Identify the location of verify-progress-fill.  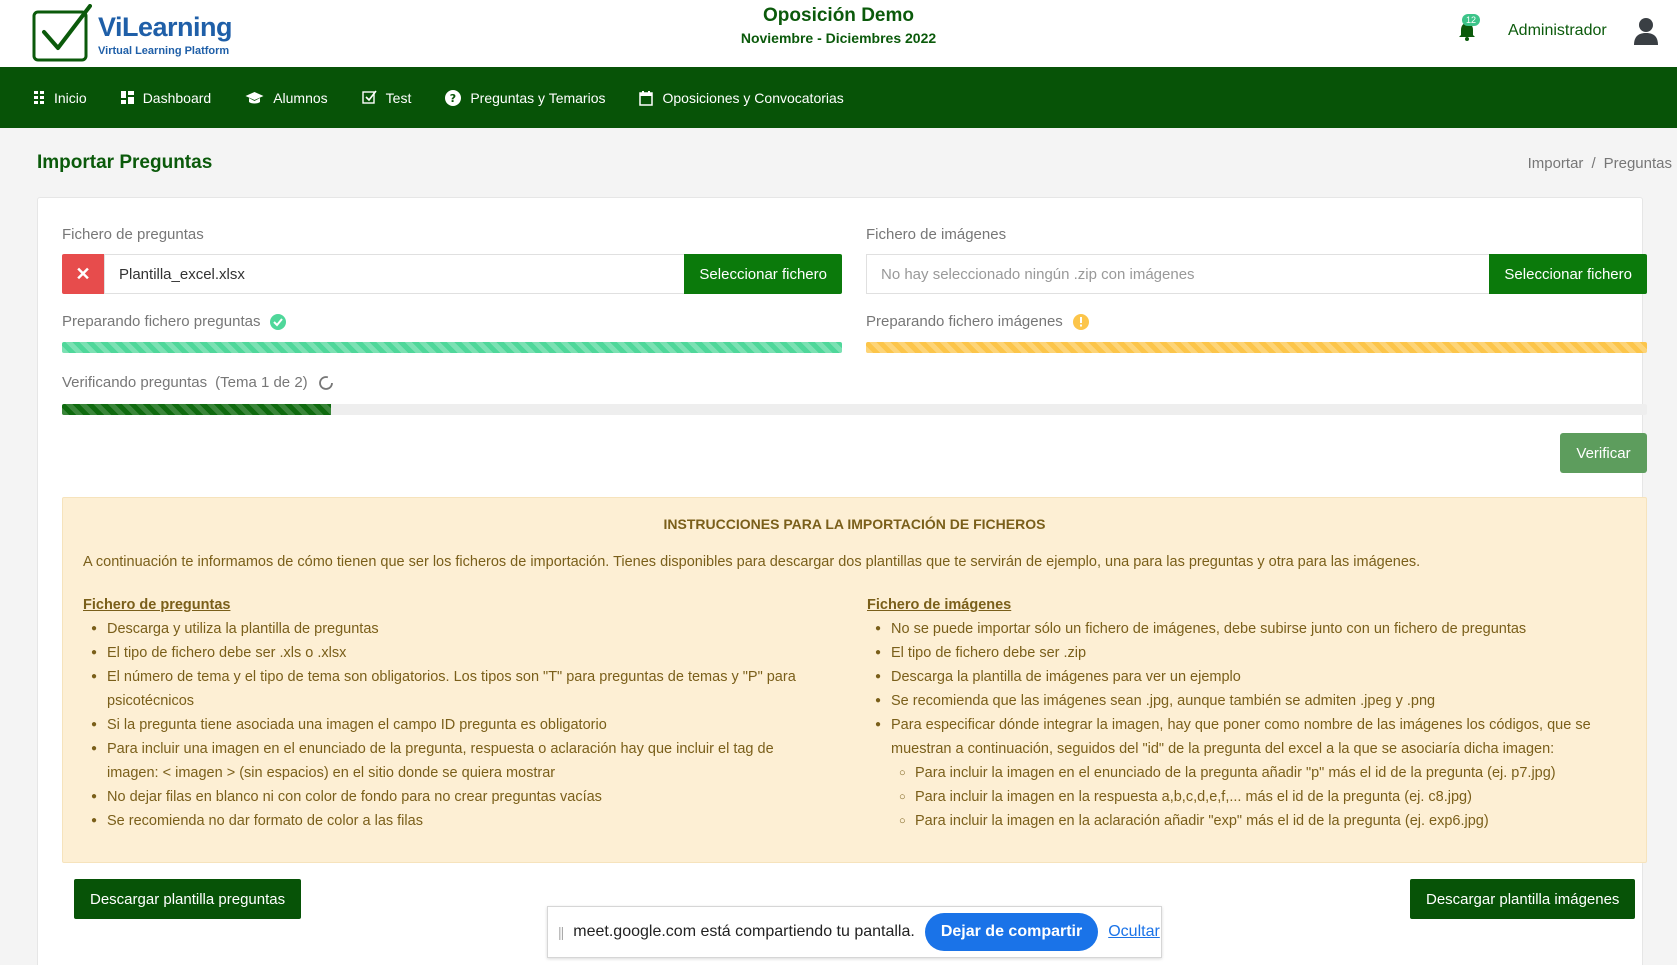
(197, 409).